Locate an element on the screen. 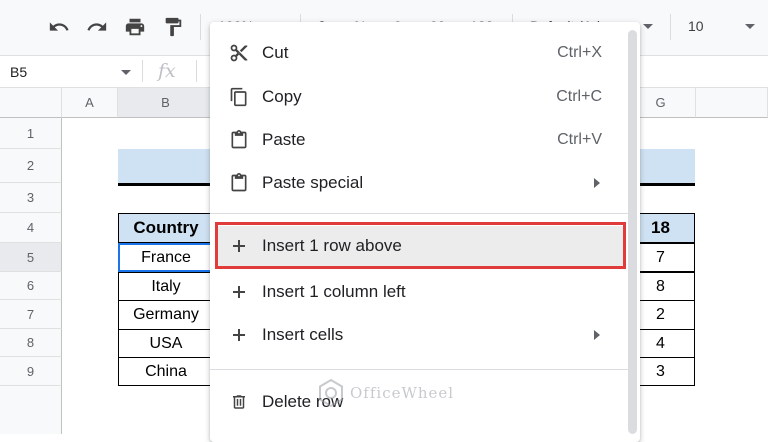  menu-item-paste: Paste Ctrl+V is located at coordinates (419, 140).